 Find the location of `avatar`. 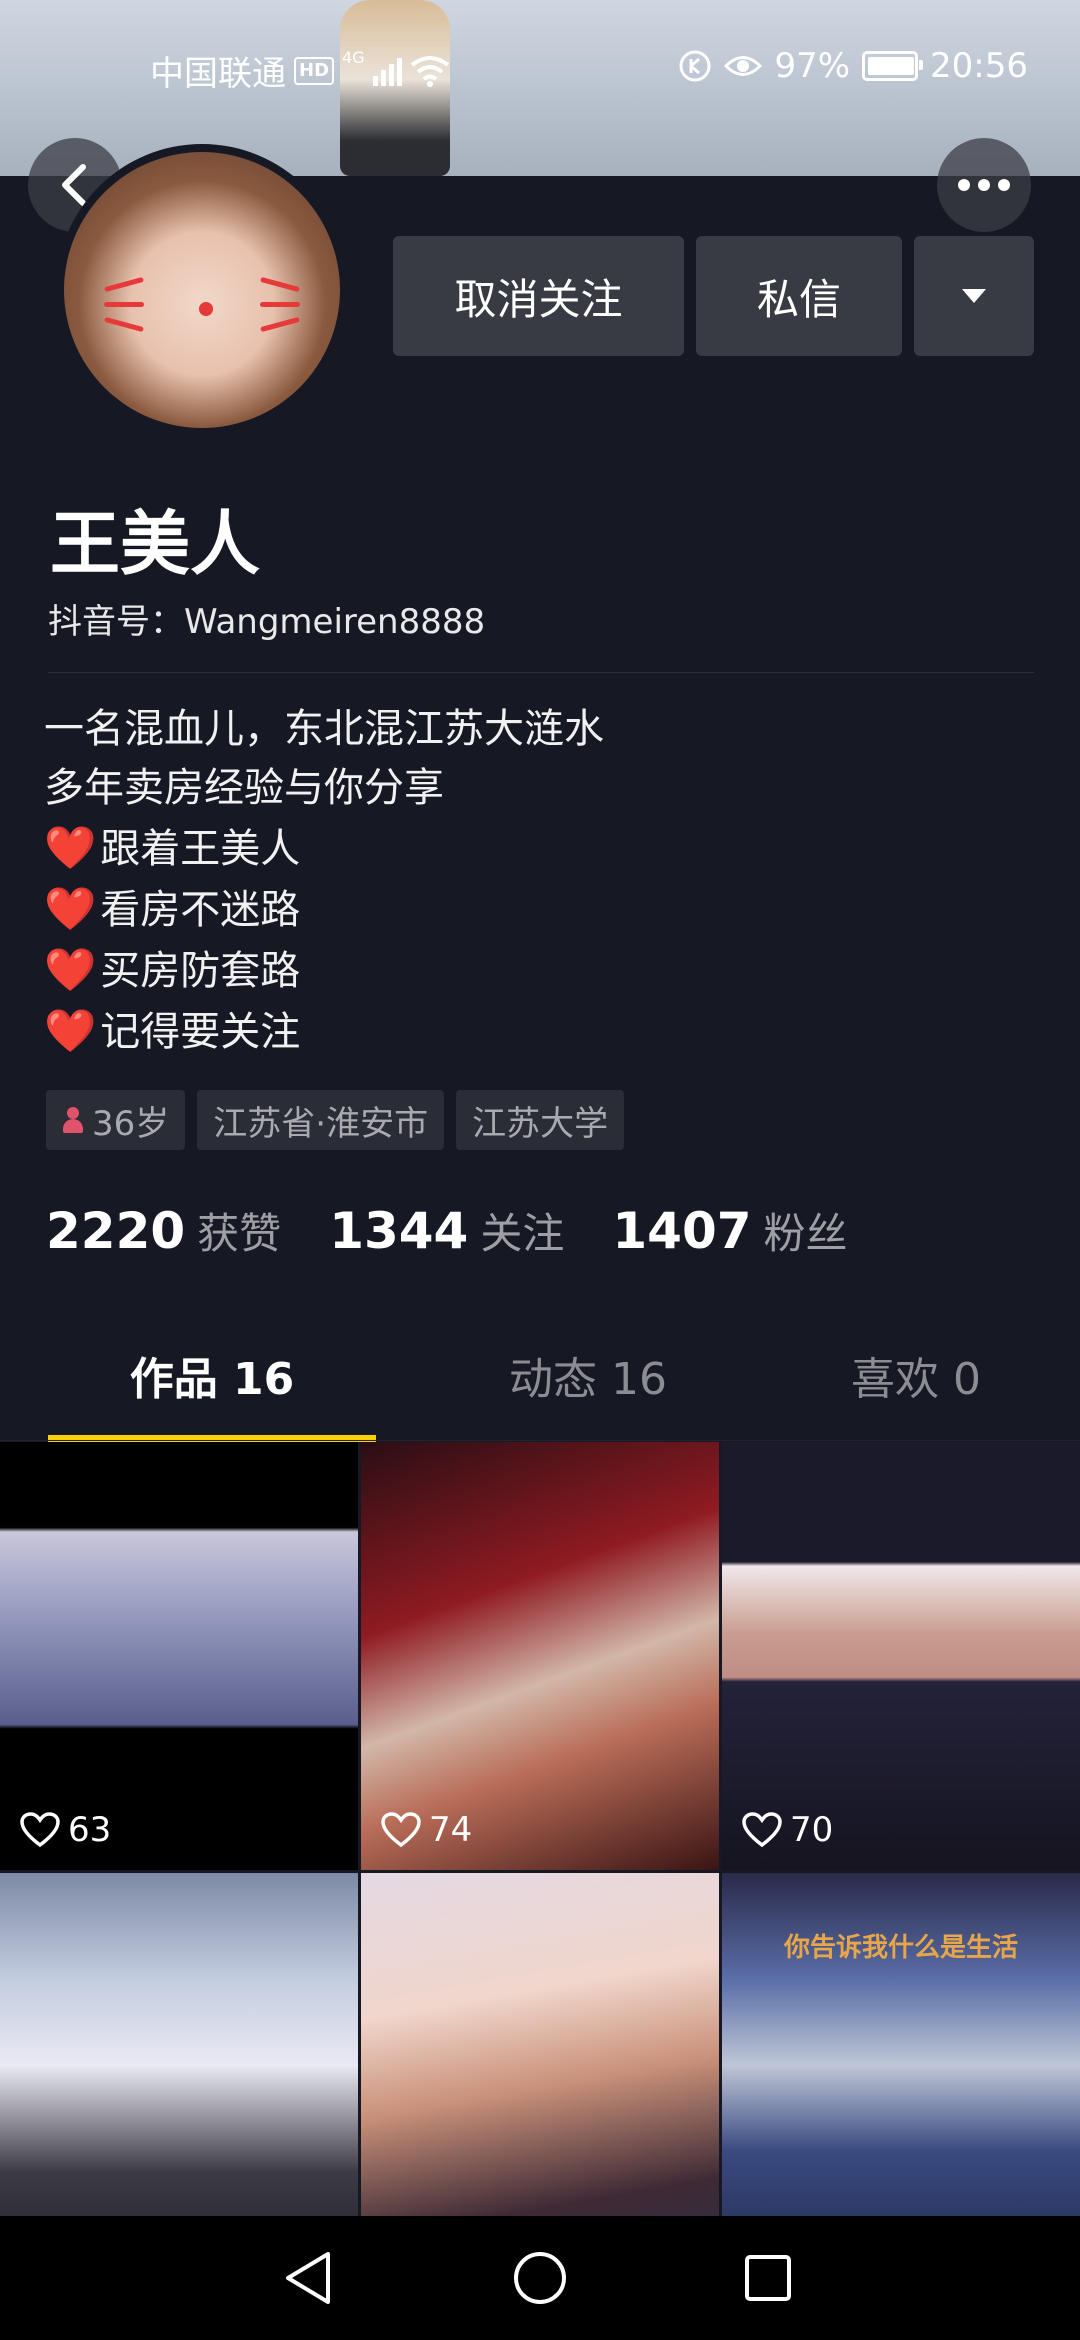

avatar is located at coordinates (202, 290).